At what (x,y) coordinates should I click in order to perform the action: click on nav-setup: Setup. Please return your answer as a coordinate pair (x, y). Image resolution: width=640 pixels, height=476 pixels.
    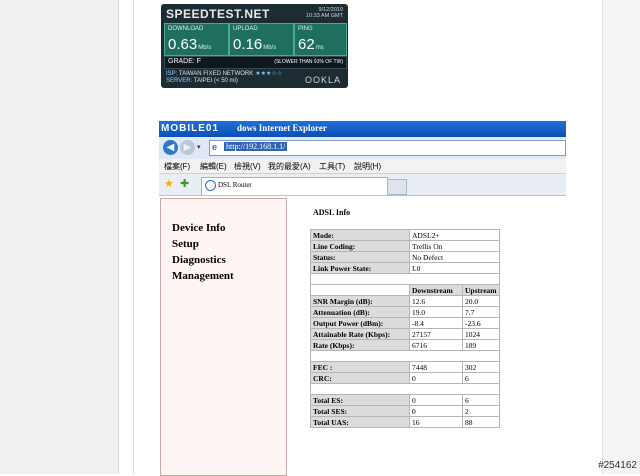
    Looking at the image, I should click on (185, 244).